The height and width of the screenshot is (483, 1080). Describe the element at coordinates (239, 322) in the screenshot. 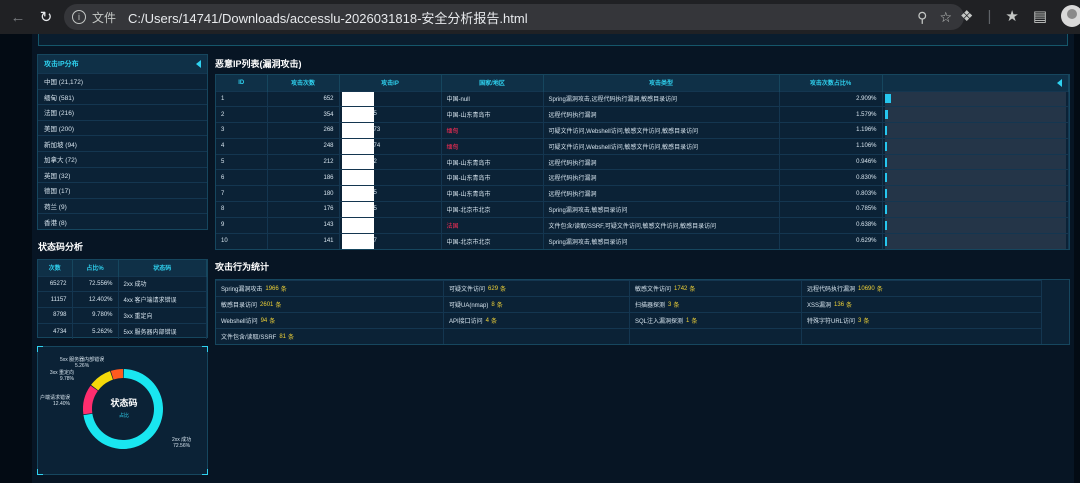

I see `attack-stat-label: Webshell访问` at that location.